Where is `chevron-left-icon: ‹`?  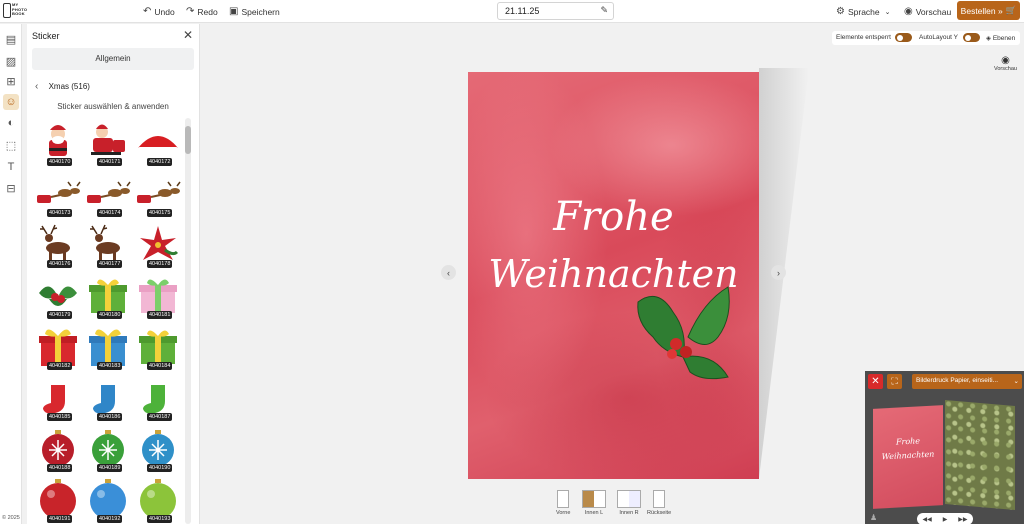 chevron-left-icon: ‹ is located at coordinates (37, 86).